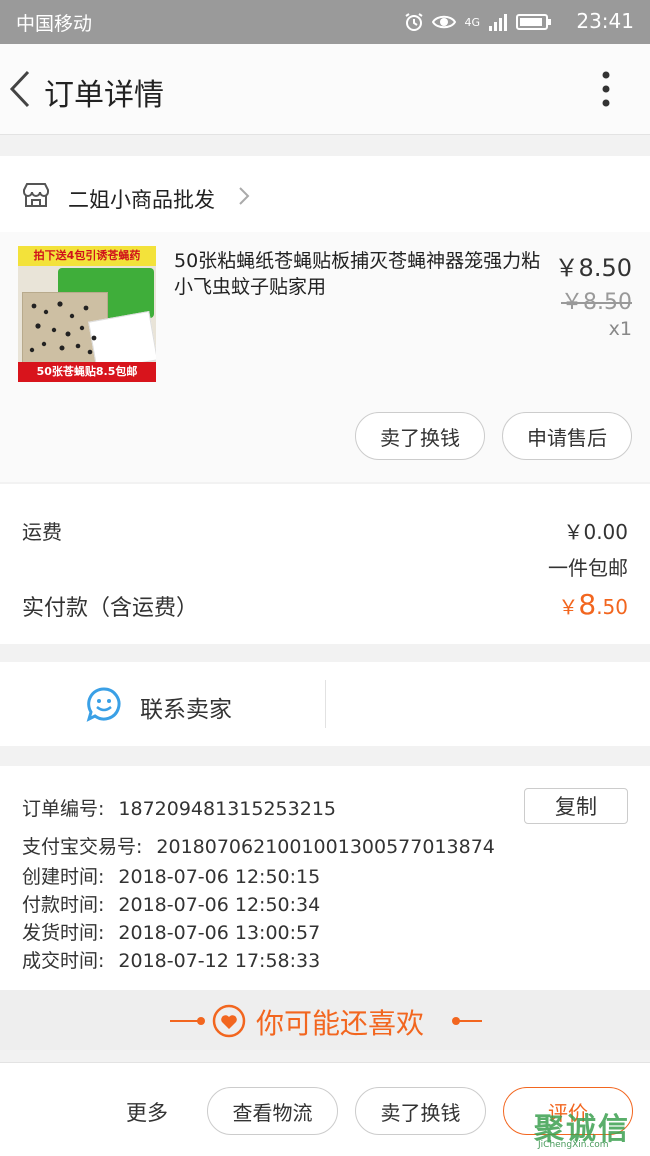  I want to click on chevron-right-icon, so click(244, 196).